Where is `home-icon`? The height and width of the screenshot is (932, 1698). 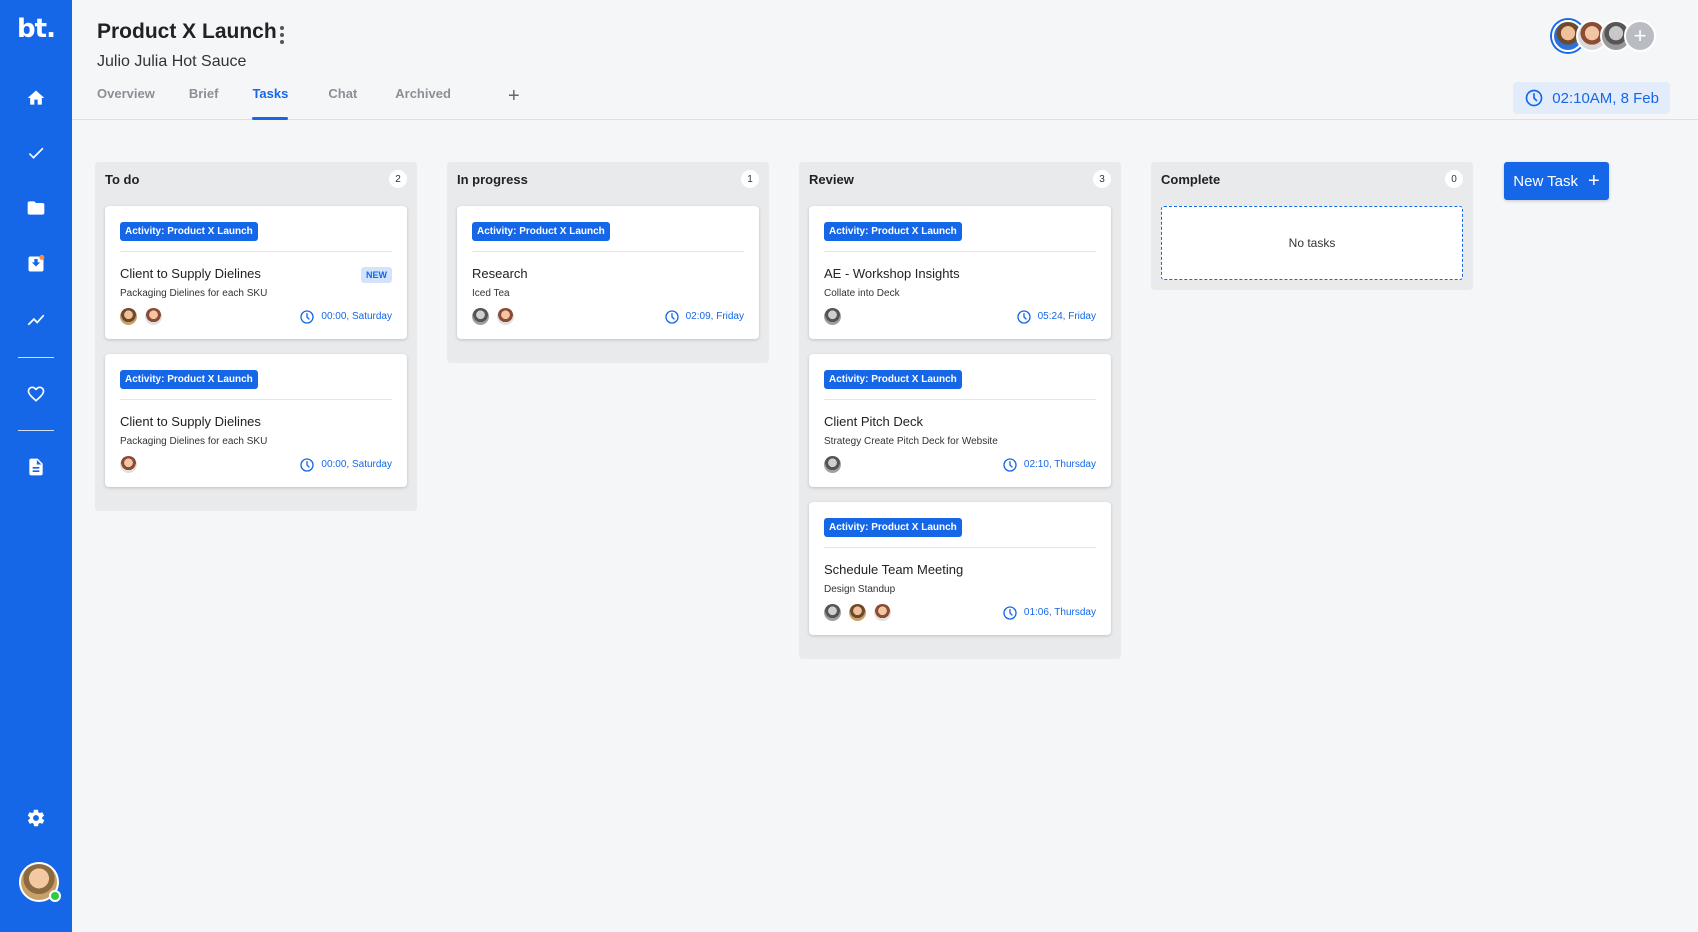
home-icon is located at coordinates (36, 98).